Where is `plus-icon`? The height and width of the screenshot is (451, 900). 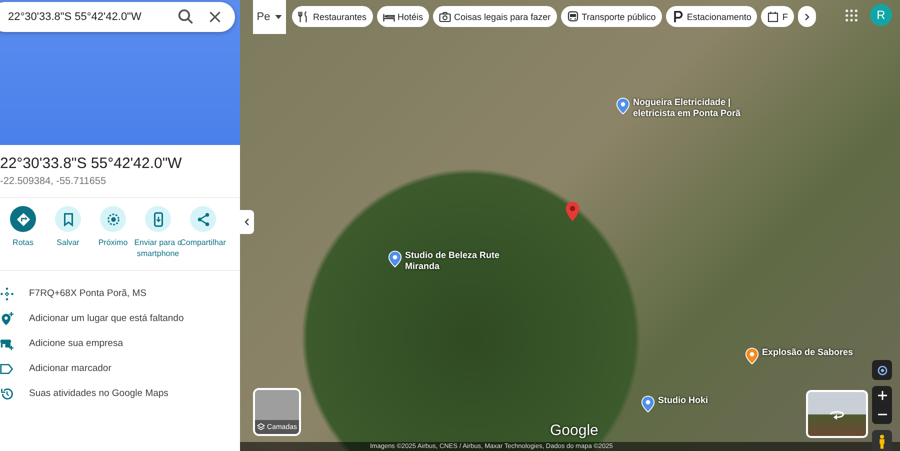
plus-icon is located at coordinates (882, 395).